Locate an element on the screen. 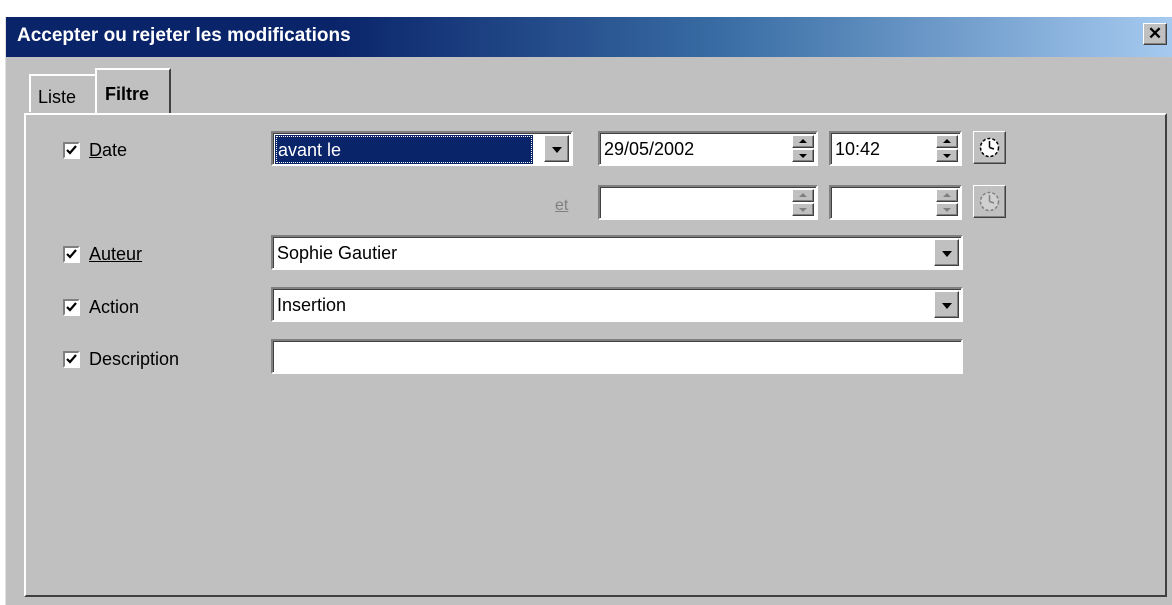 This screenshot has width=1172, height=605. tab-label: Liste is located at coordinates (57, 97).